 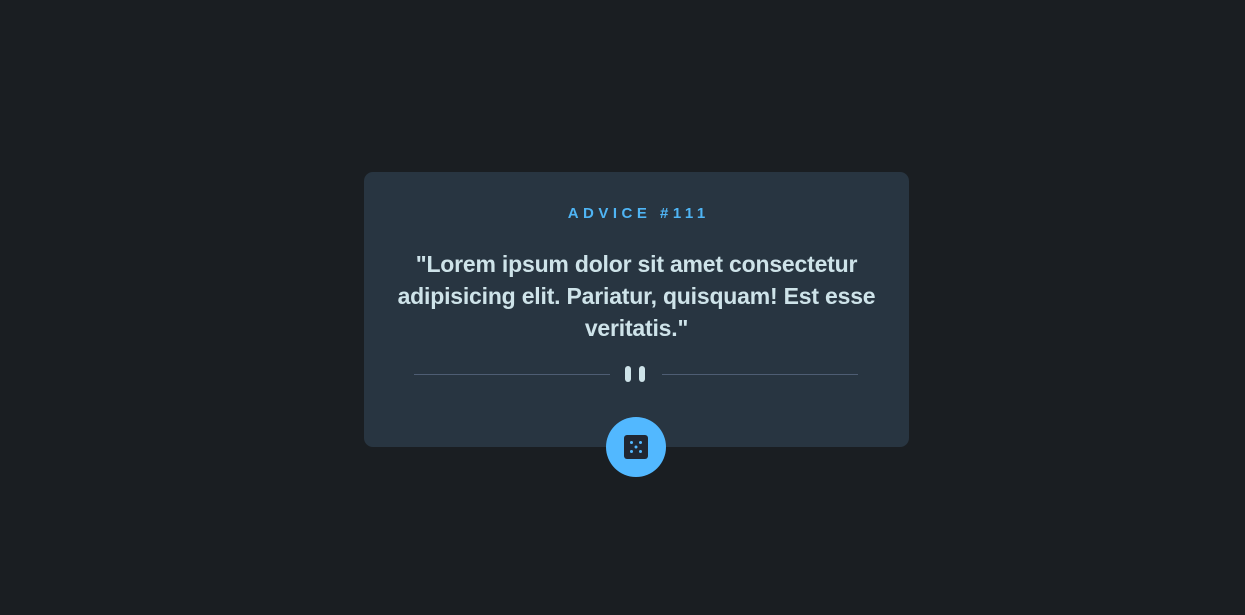 I want to click on divider, so click(x=636, y=374).